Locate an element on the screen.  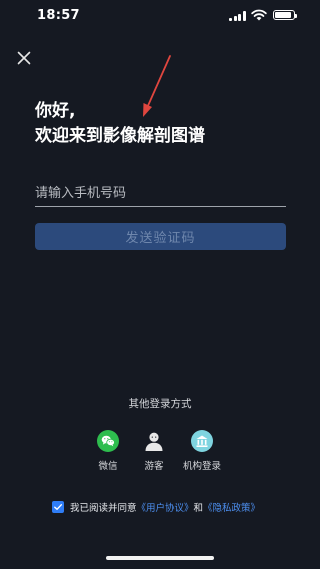
agreement-row: 我已阅读并同意 《用户协议》 和 《隐私政策》 is located at coordinates (156, 507).